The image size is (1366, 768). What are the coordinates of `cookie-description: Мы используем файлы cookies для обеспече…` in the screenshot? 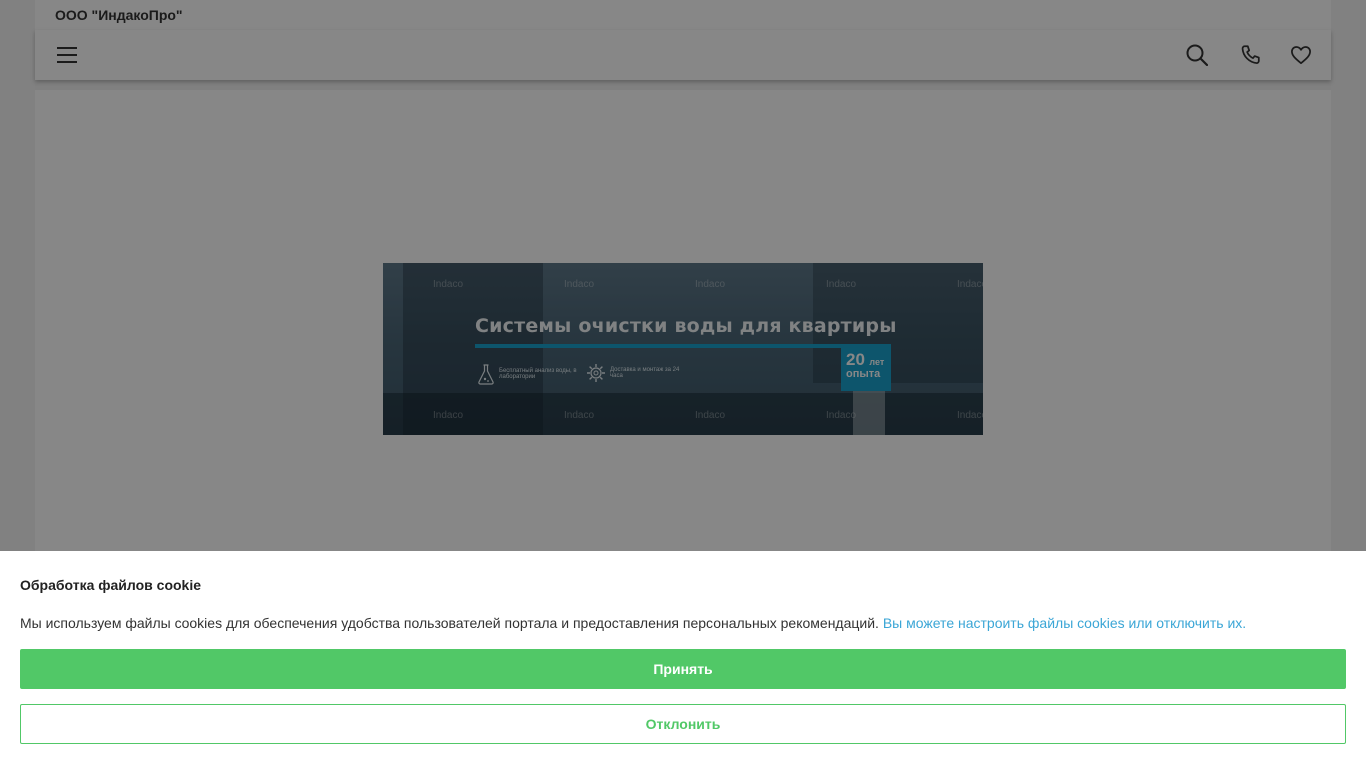 It's located at (683, 623).